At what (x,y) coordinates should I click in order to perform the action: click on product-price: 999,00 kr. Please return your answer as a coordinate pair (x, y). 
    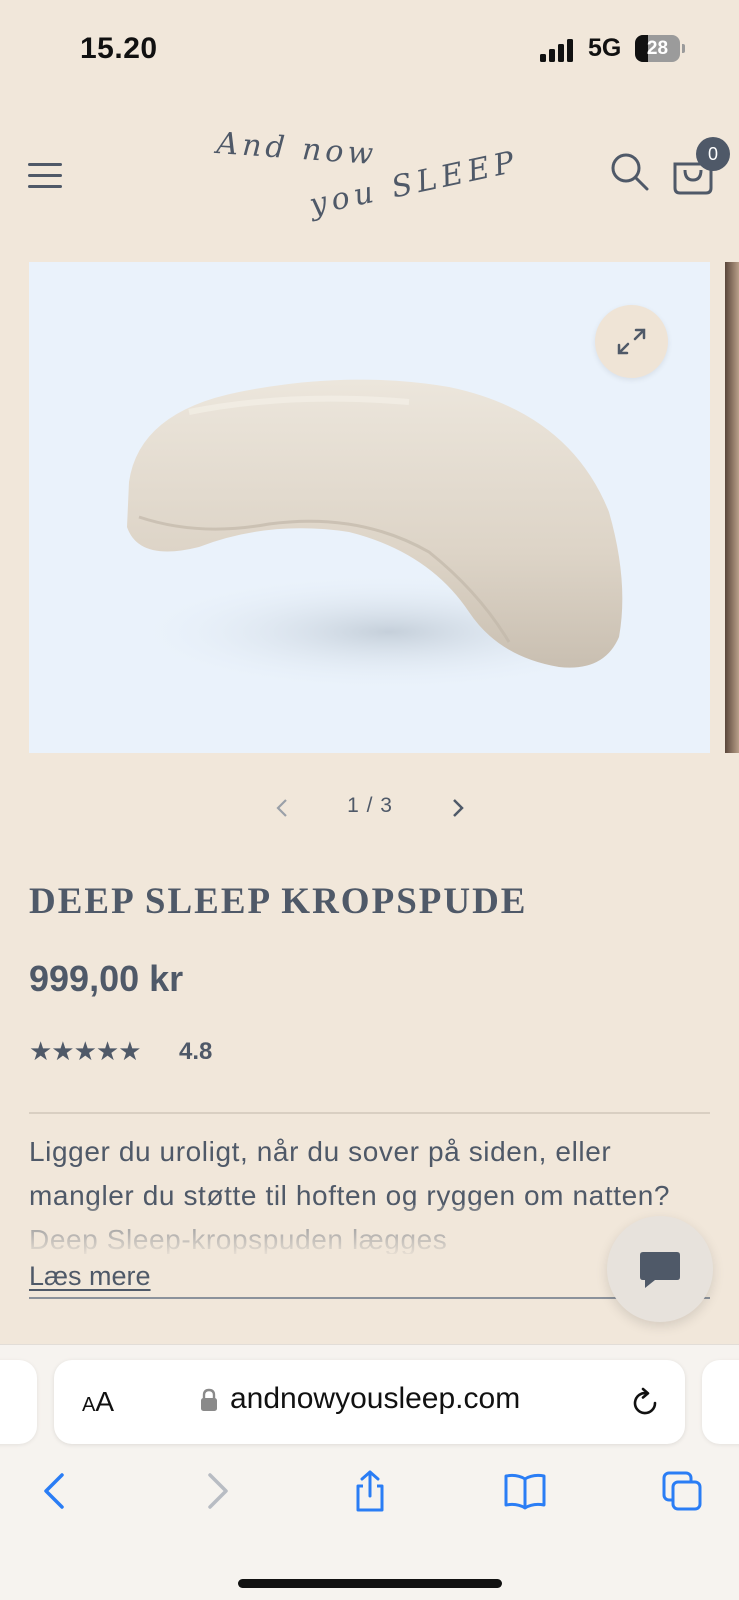
    Looking at the image, I should click on (106, 978).